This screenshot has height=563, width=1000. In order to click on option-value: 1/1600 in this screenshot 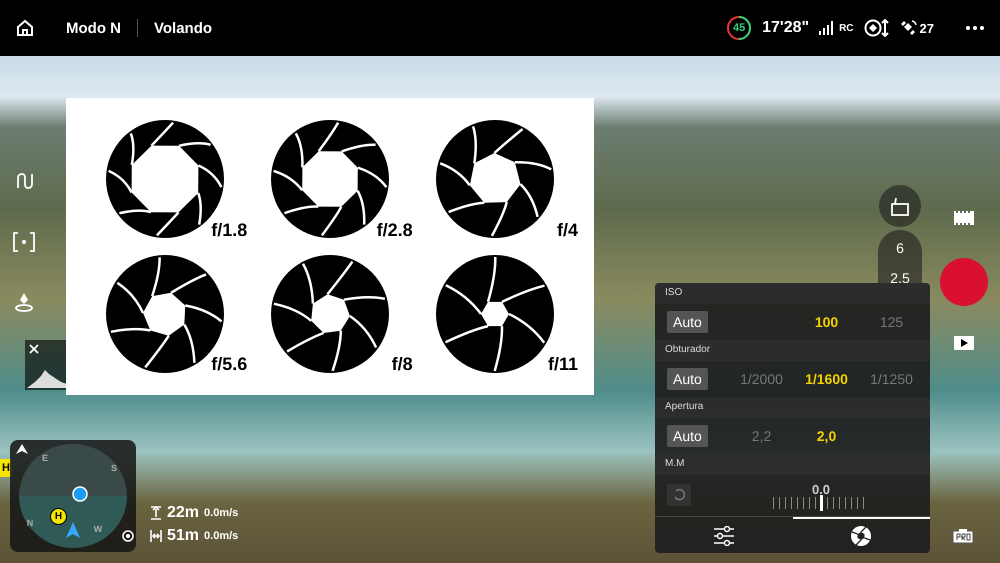, I will do `click(826, 379)`.